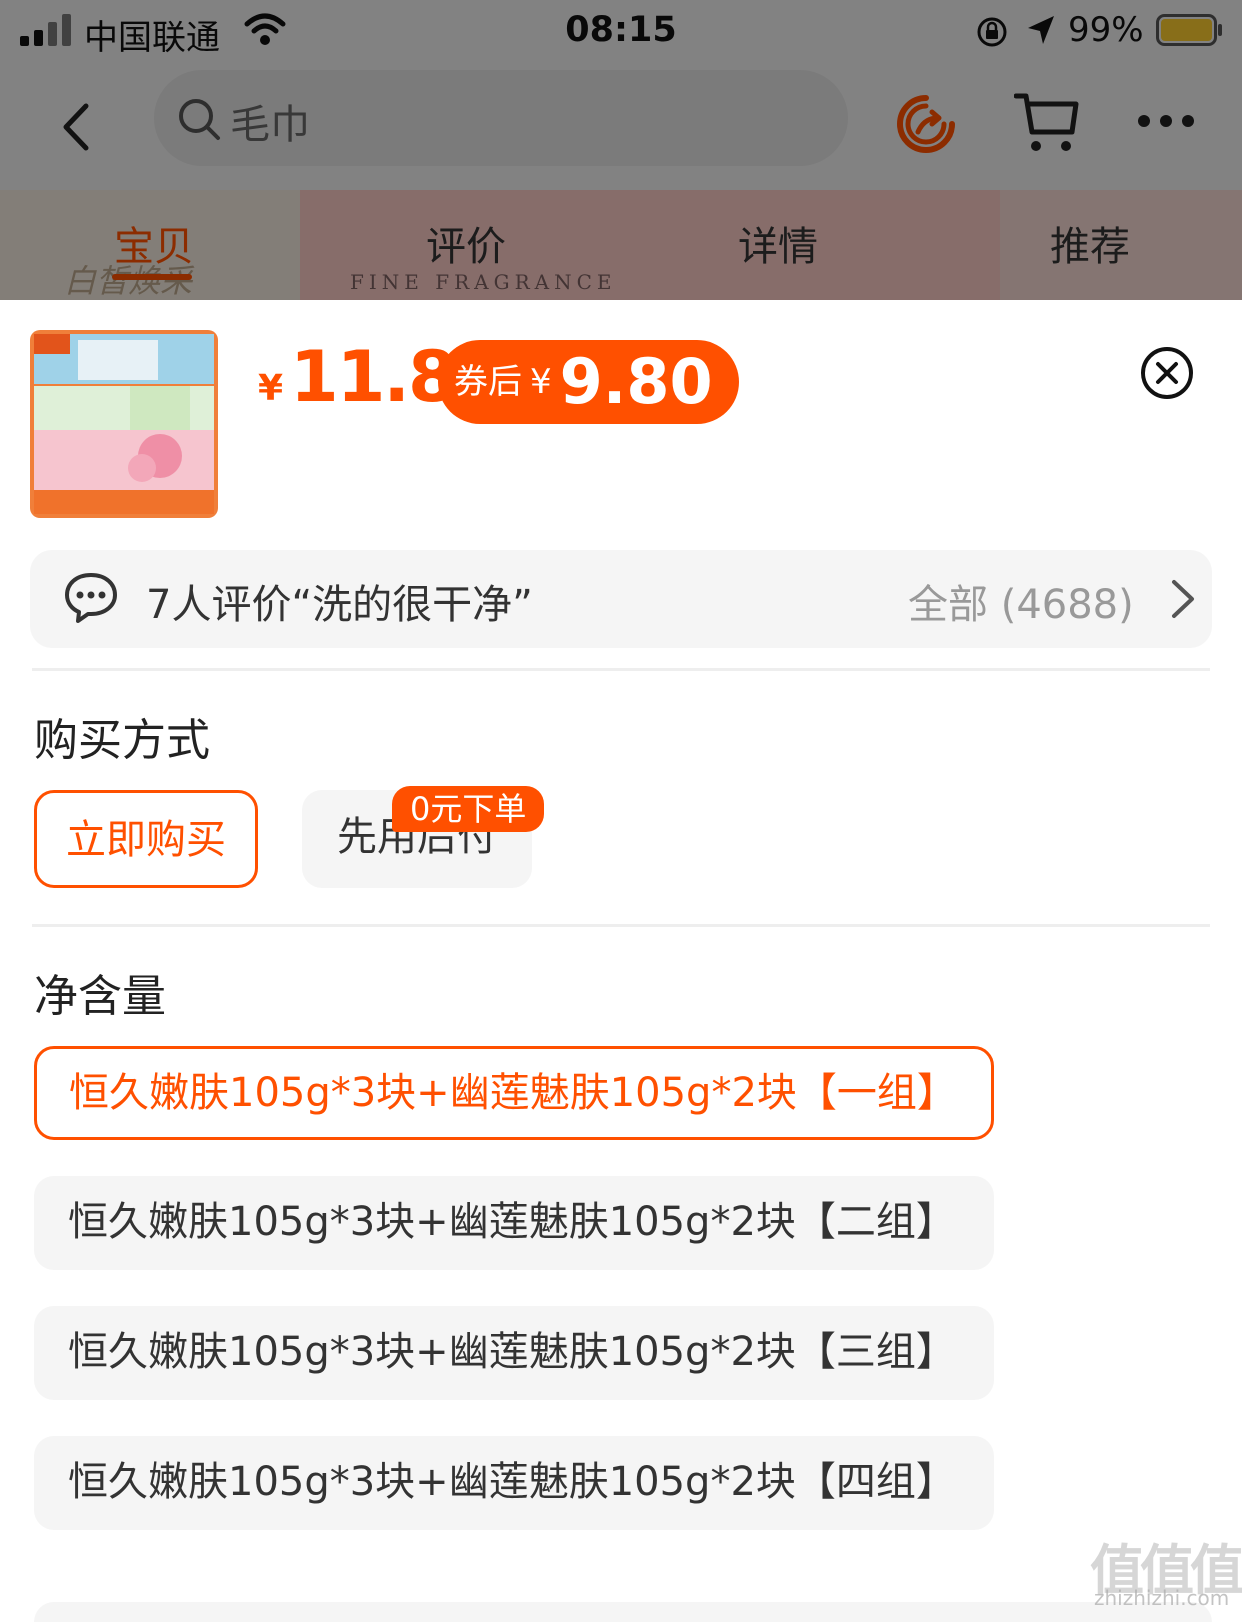  Describe the element at coordinates (100, 996) in the screenshot. I see `net-content-title: 净含量` at that location.